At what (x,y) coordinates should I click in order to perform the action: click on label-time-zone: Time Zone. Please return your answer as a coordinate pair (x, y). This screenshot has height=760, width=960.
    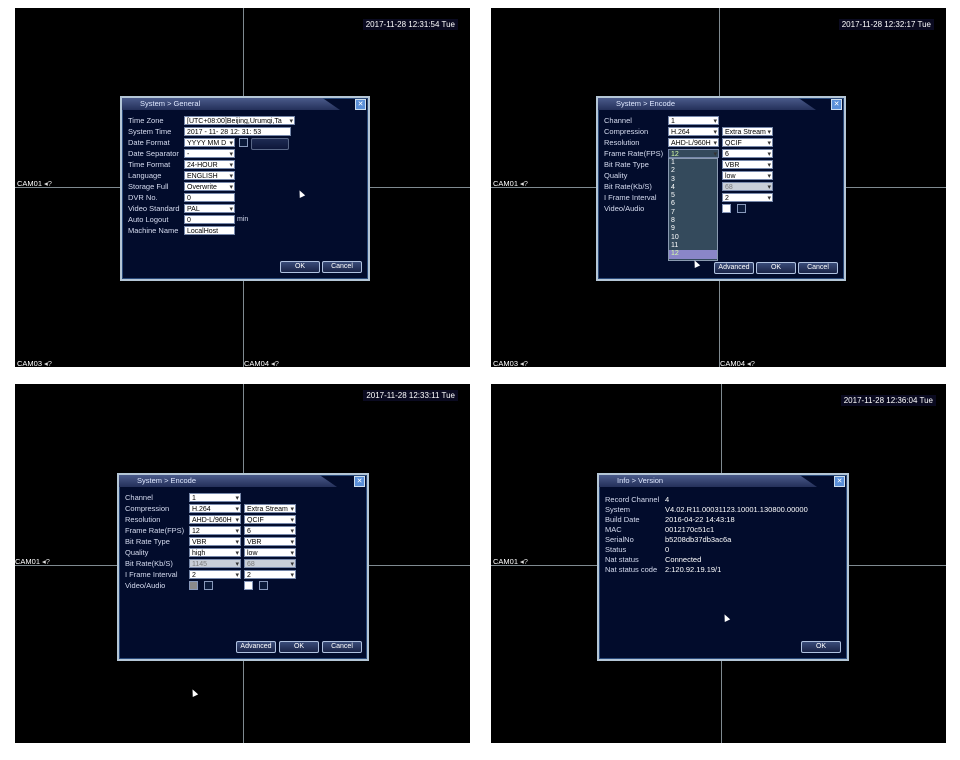
    Looking at the image, I should click on (146, 120).